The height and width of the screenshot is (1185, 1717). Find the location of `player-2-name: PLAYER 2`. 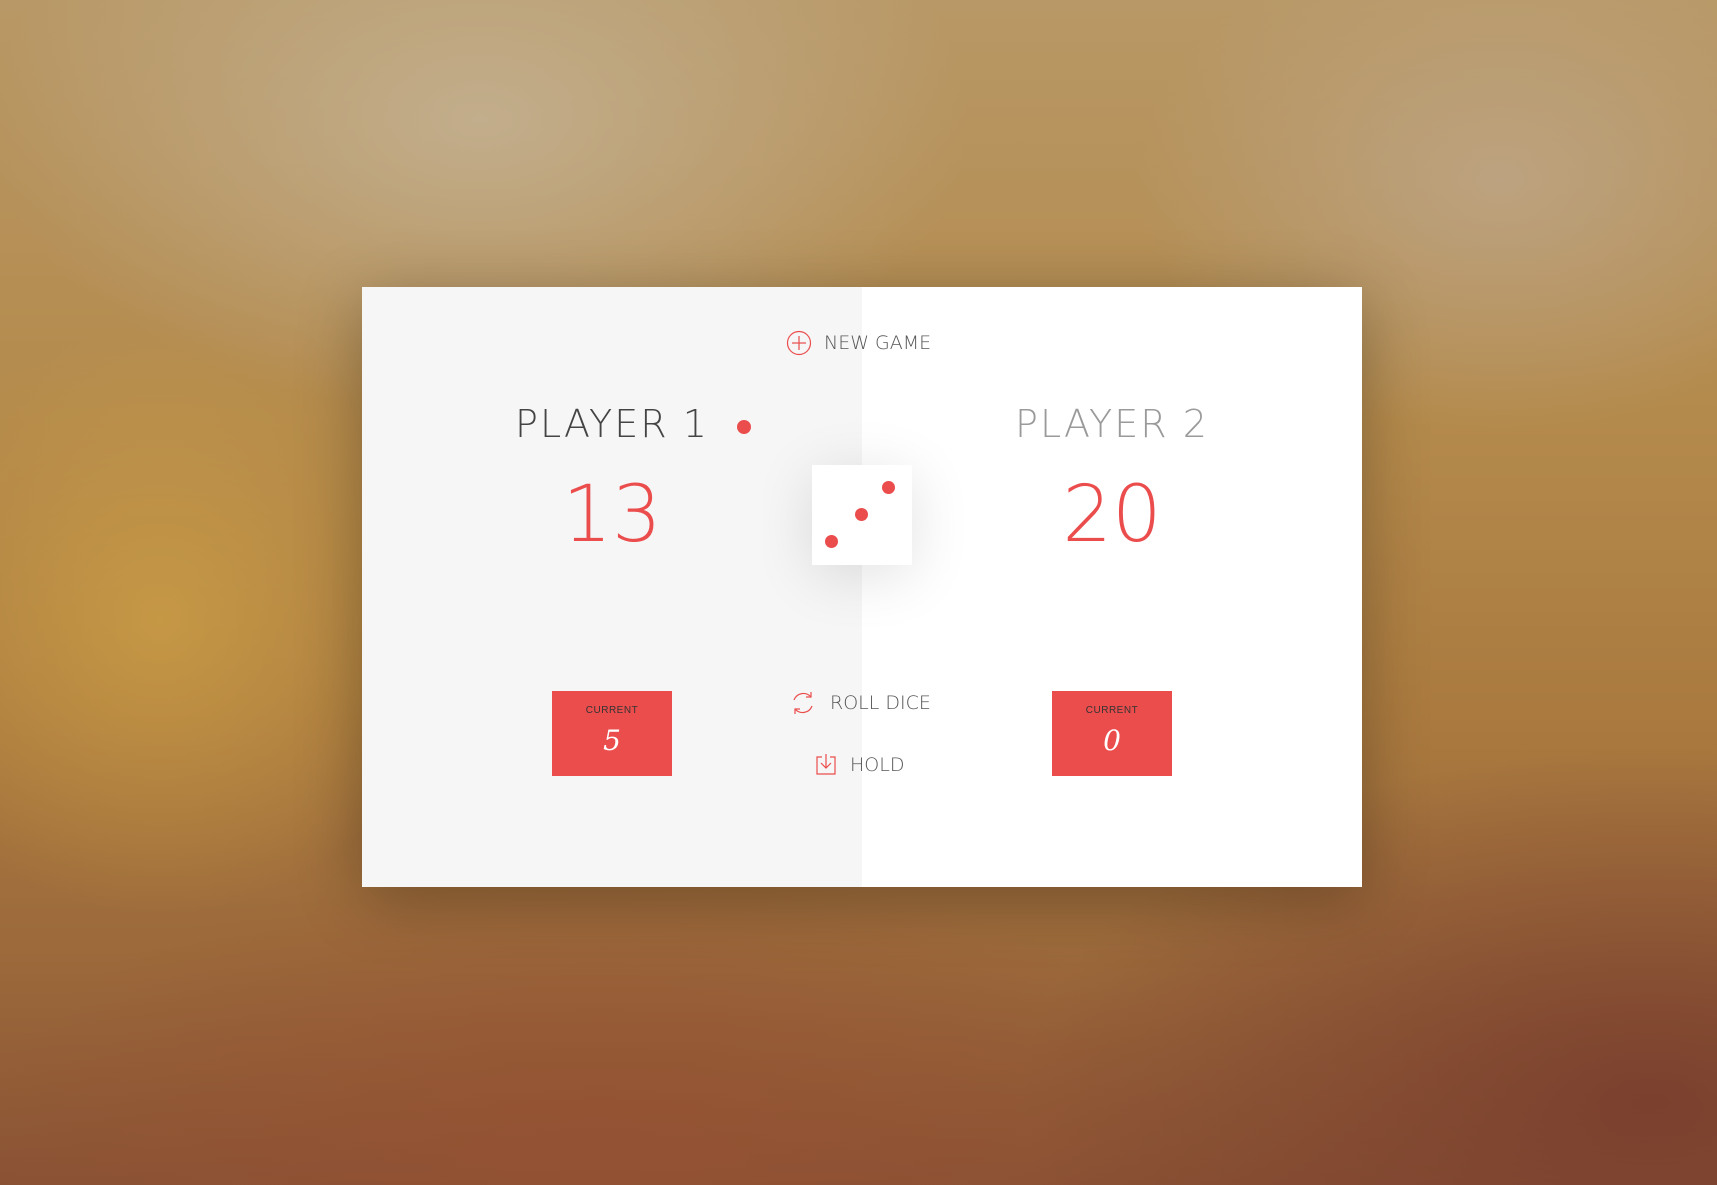

player-2-name: PLAYER 2 is located at coordinates (1112, 424).